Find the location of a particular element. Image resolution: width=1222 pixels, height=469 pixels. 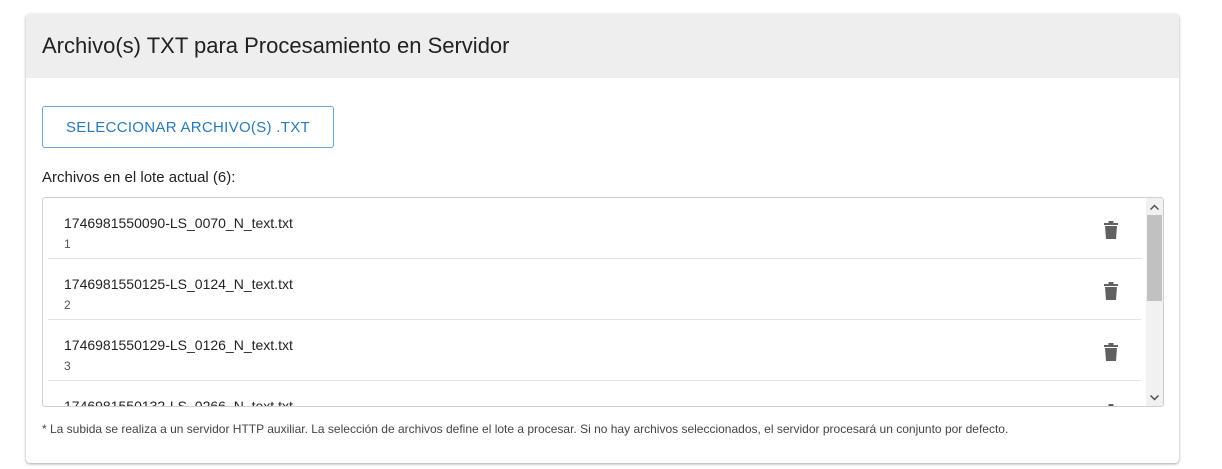

chevron-up-icon is located at coordinates (1154, 206).